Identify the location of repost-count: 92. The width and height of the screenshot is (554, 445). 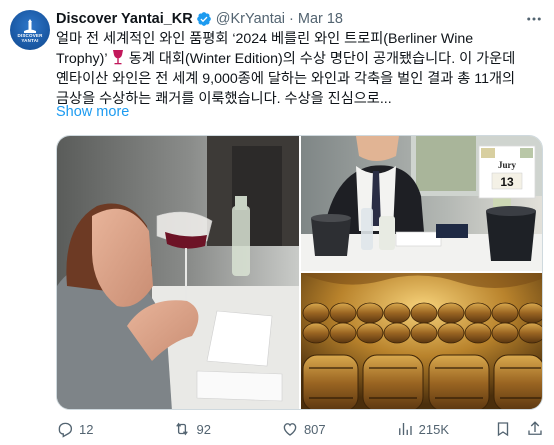
(203, 429).